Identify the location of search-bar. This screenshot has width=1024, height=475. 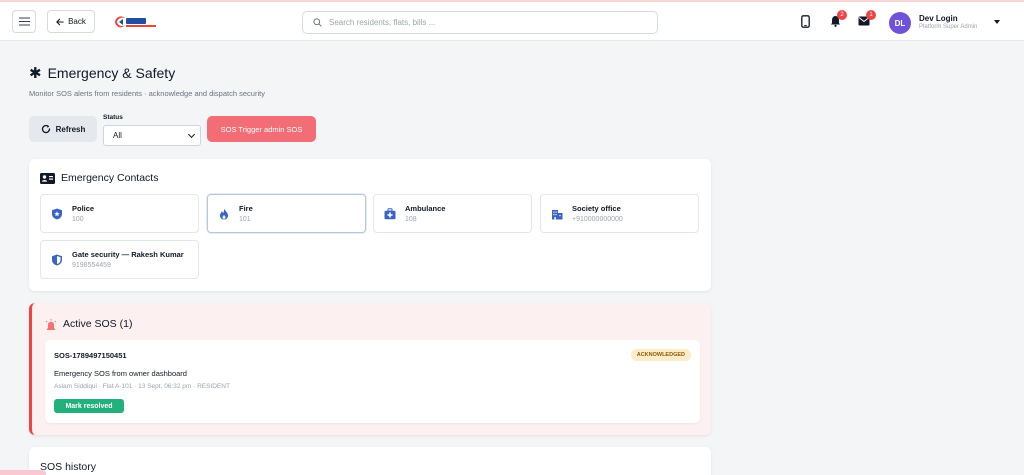
(480, 22).